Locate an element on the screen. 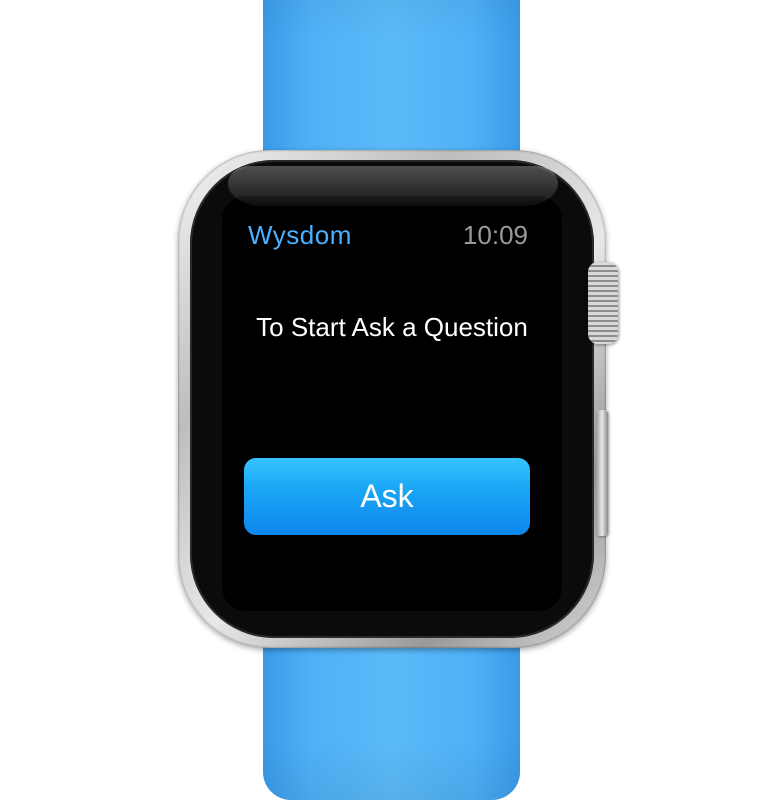  side-button-icon is located at coordinates (602, 473).